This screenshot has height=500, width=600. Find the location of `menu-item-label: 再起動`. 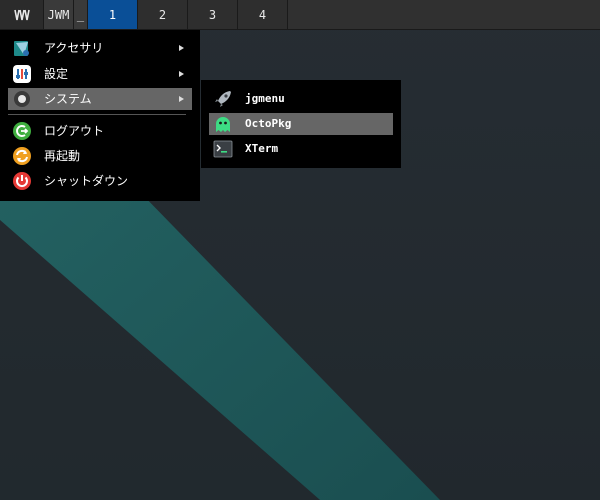

menu-item-label: 再起動 is located at coordinates (62, 156).